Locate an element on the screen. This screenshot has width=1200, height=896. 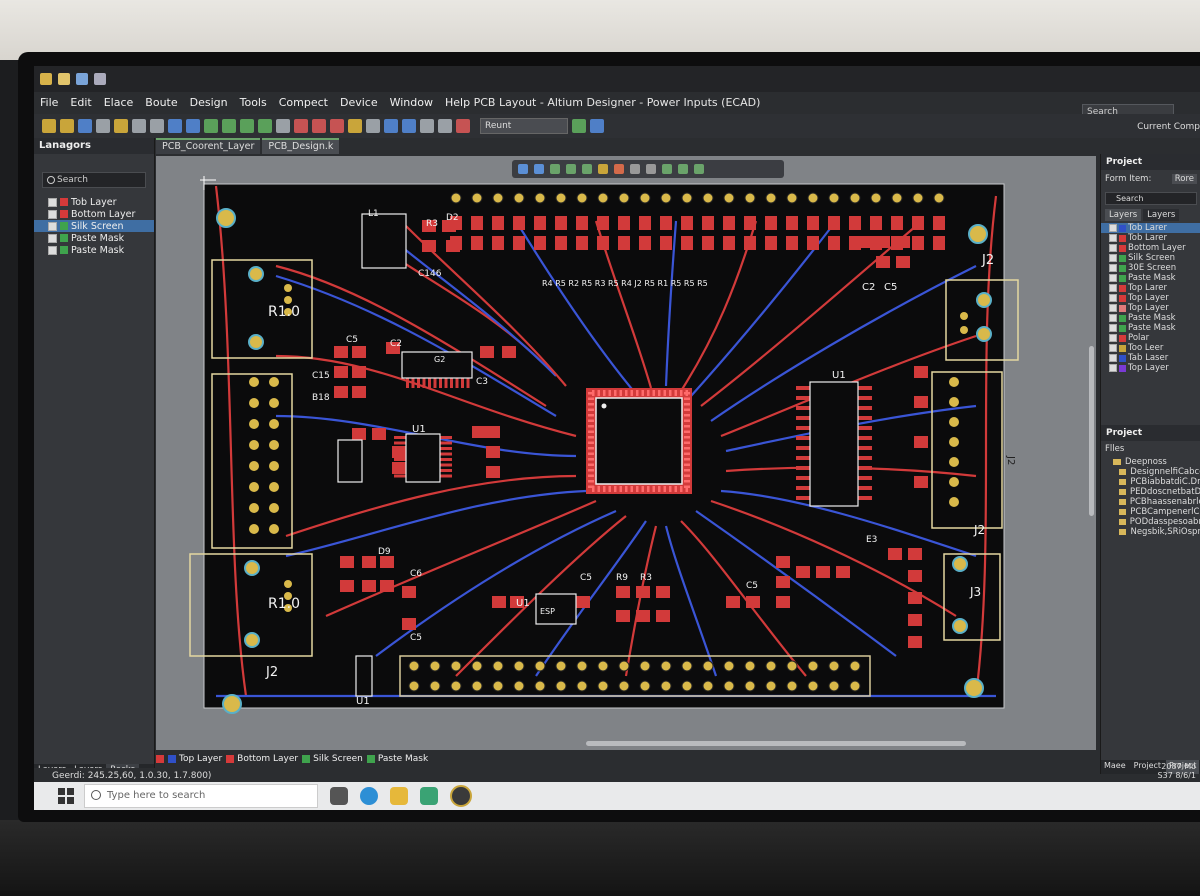
right-layer-row: Top Larer is located at coordinates (1150, 288).